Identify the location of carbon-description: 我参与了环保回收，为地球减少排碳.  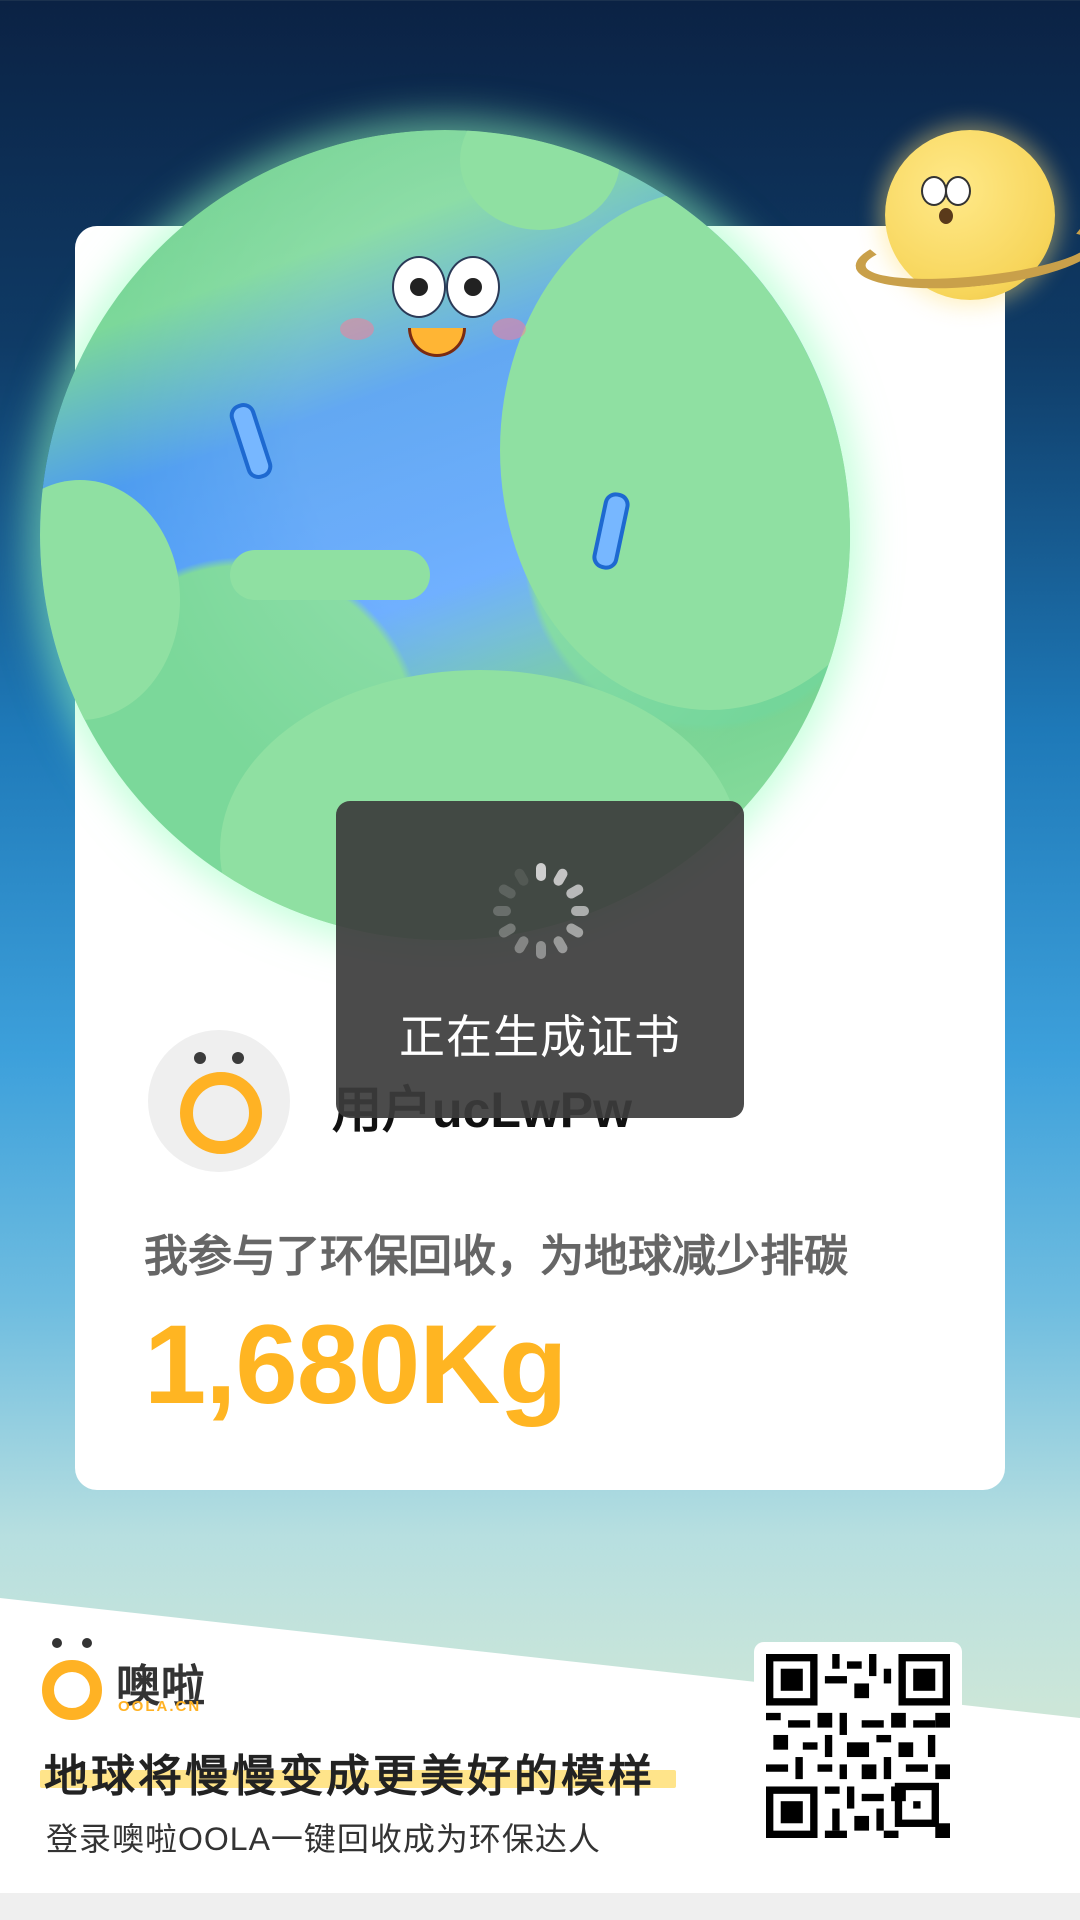
(496, 1256).